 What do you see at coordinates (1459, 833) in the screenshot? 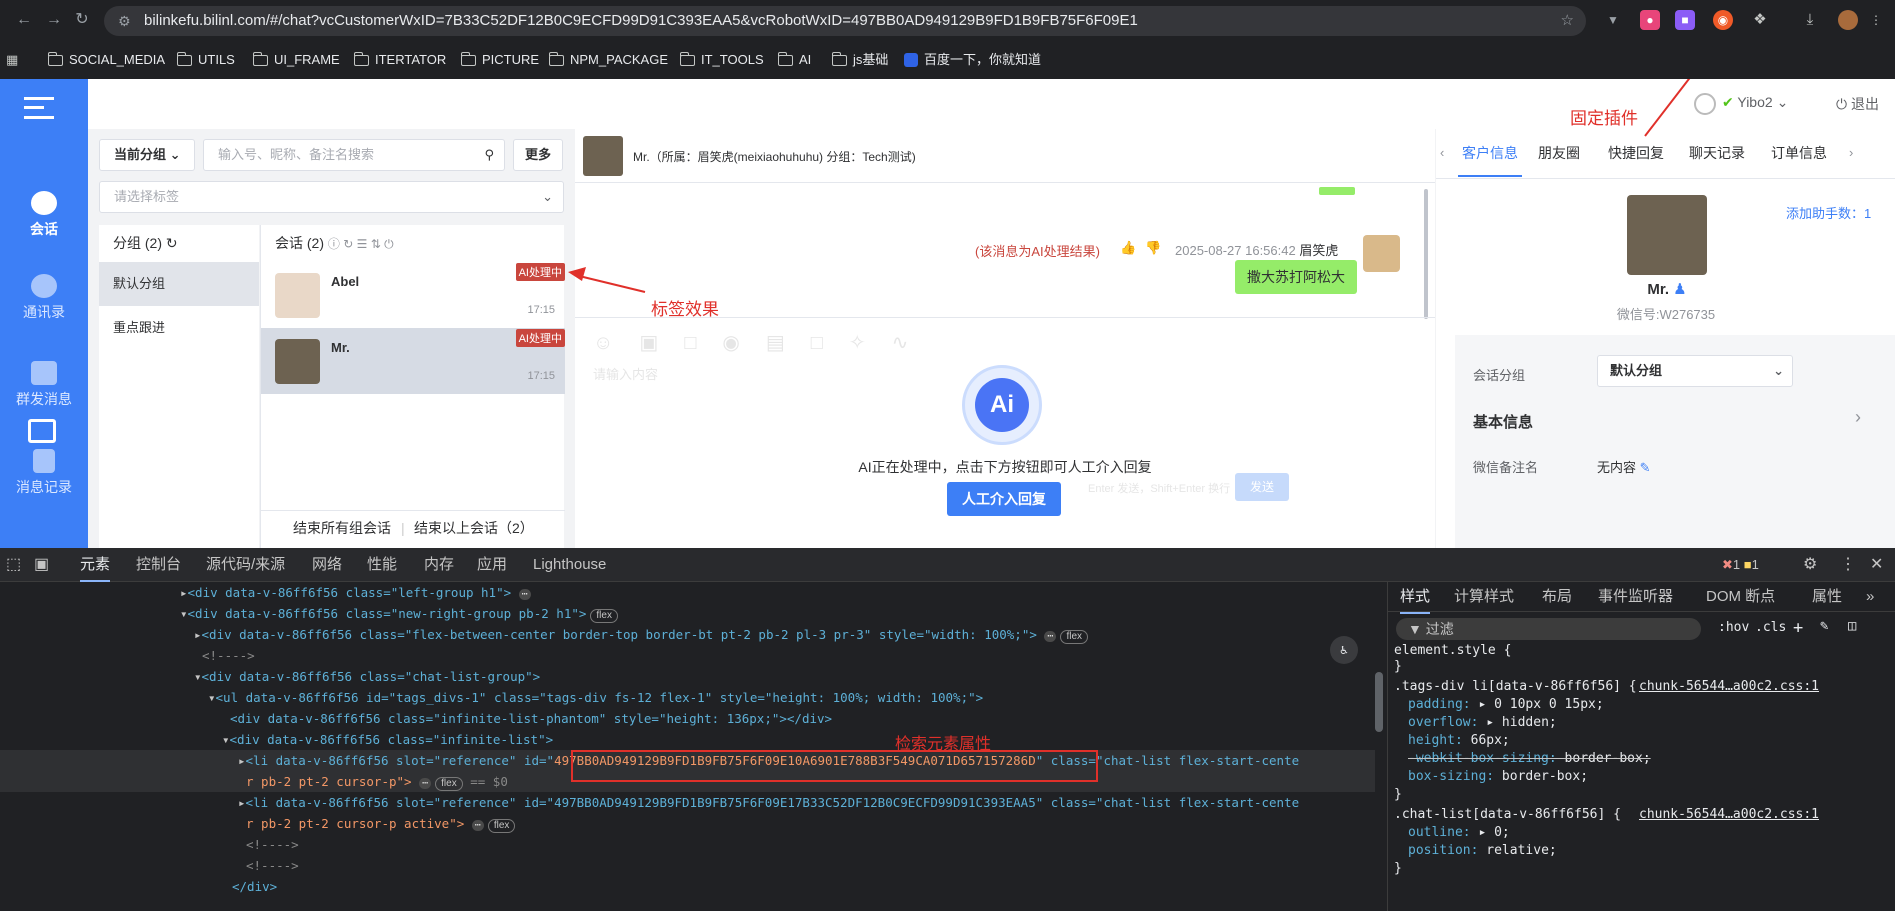
I see `css-declaration: outline: ▸ 0;` at bounding box center [1459, 833].